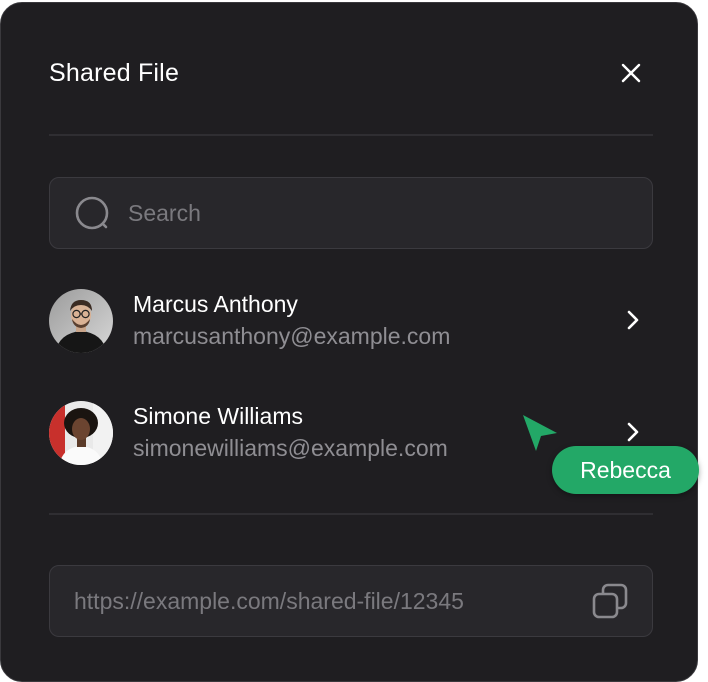 This screenshot has width=708, height=682. I want to click on copy-link-button, so click(610, 602).